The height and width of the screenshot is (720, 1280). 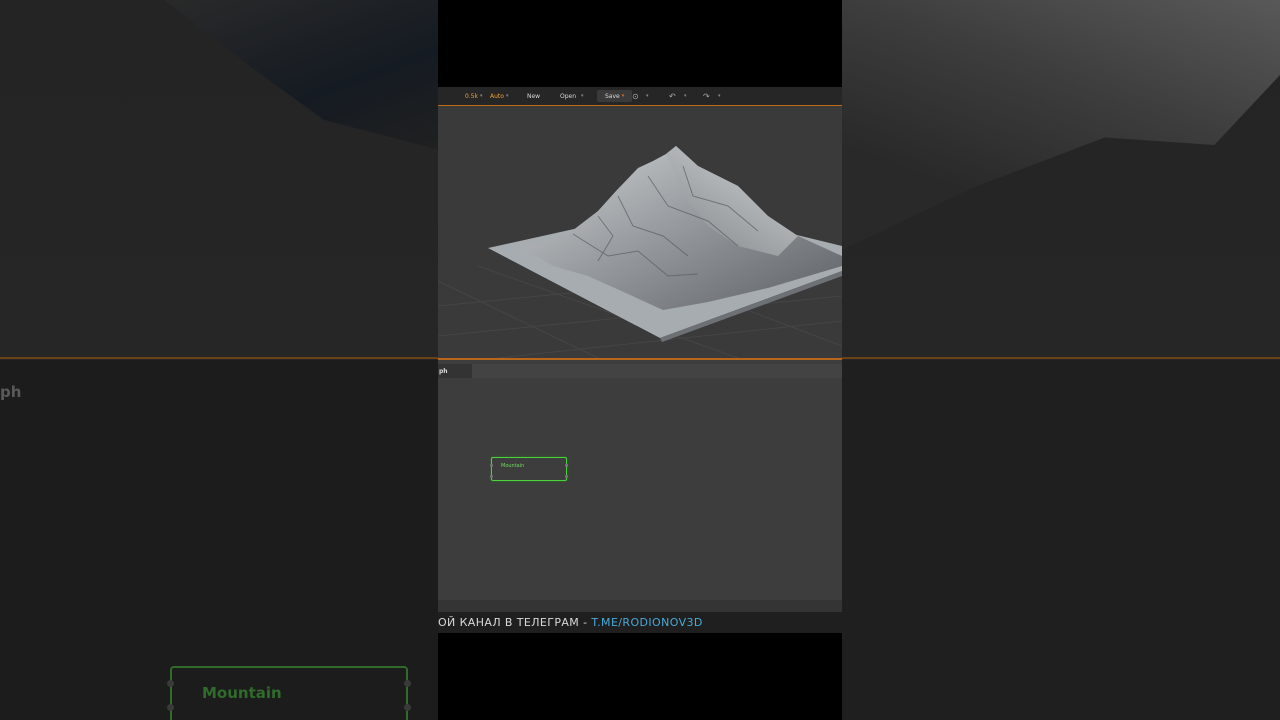 I want to click on 3d-viewport, so click(x=640, y=232).